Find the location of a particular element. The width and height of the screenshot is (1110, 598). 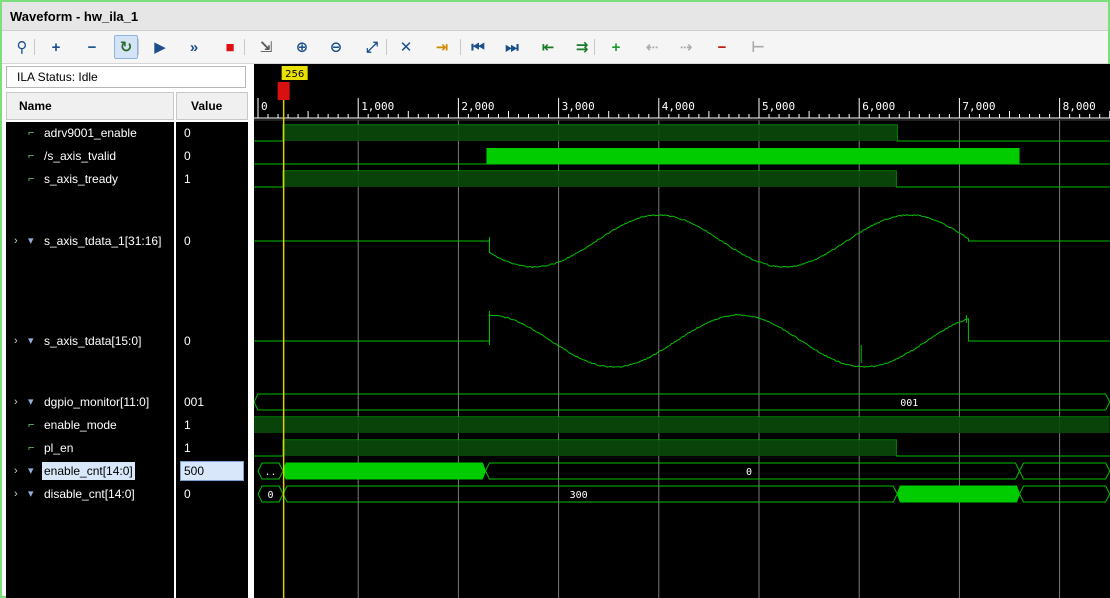

signal-row-1: ⌐ /s_axis_tvalid is located at coordinates (90, 156).